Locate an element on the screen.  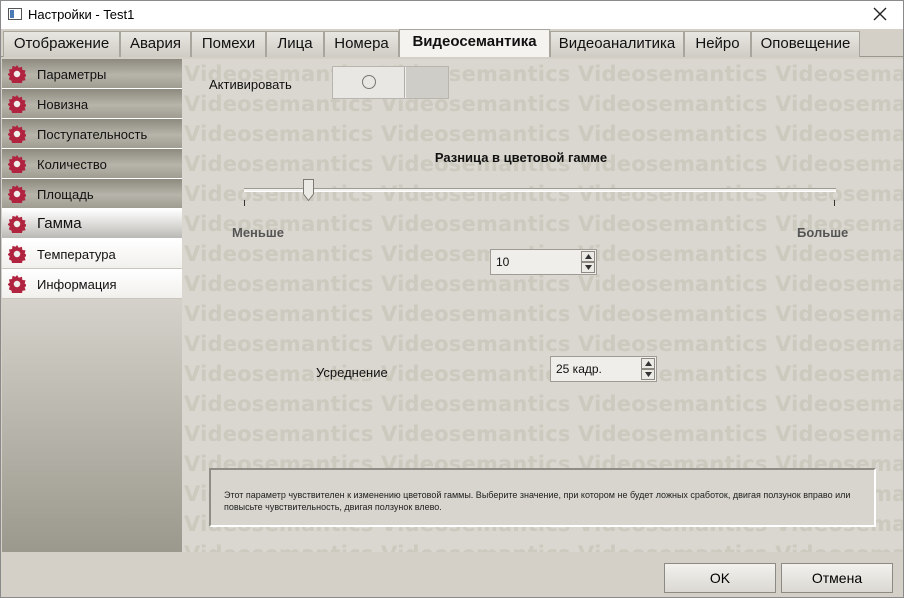
averaging-label: Усреднение is located at coordinates (352, 372).